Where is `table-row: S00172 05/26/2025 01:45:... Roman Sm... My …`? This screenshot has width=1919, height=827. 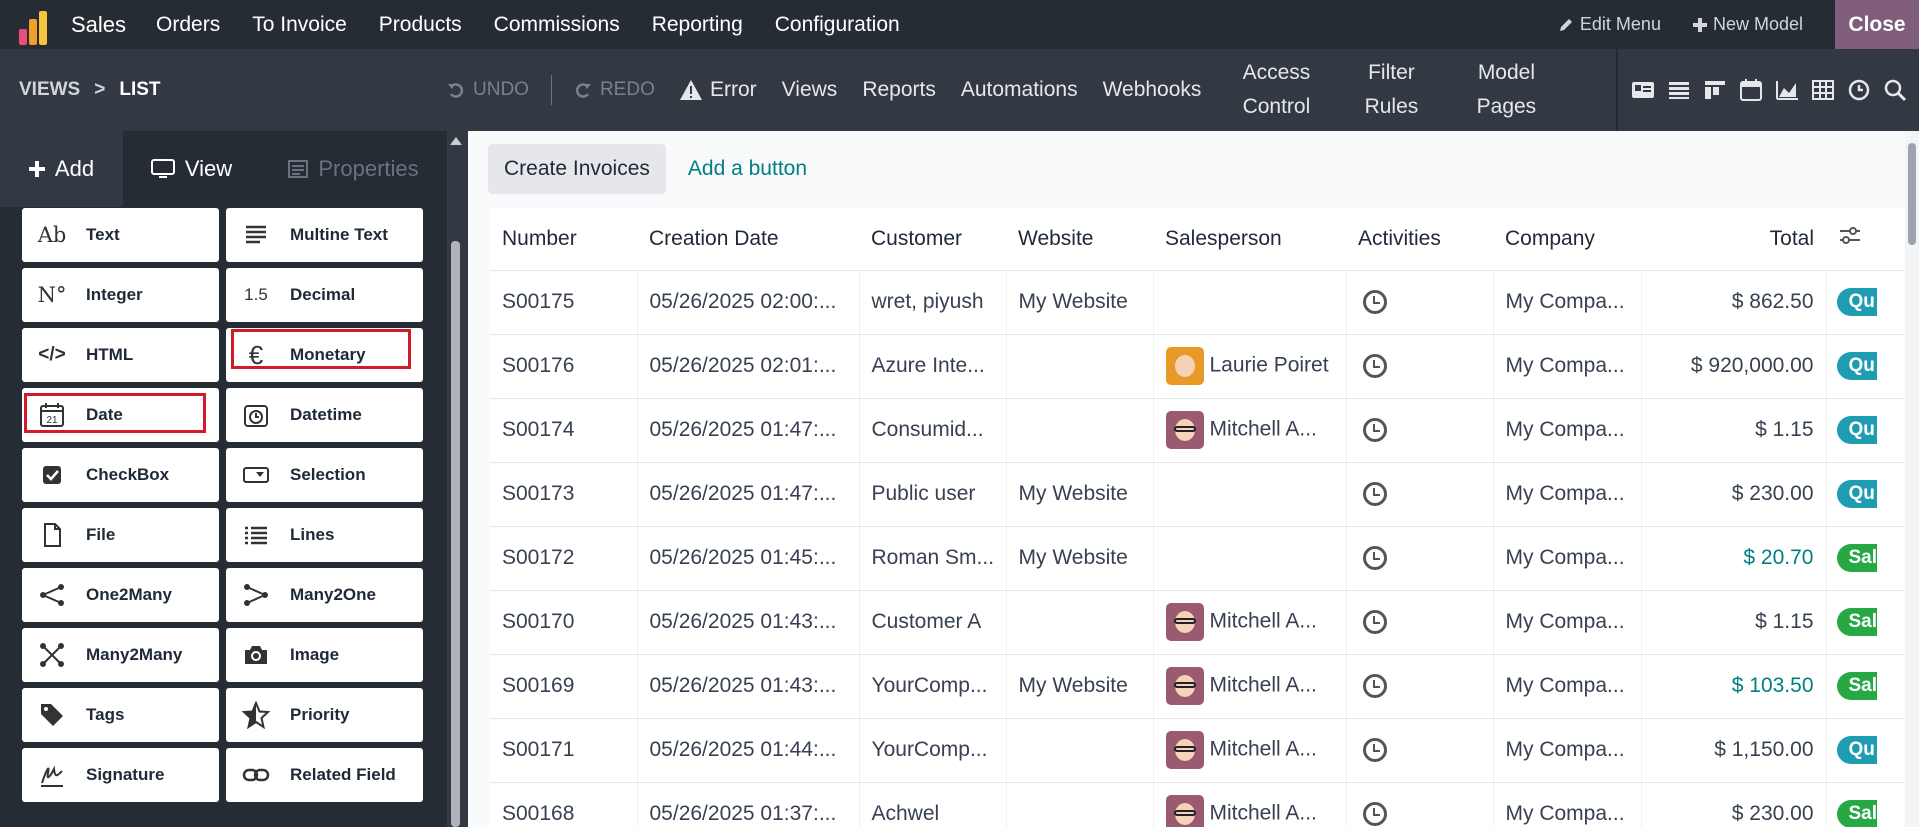
table-row: S00172 05/26/2025 01:45:... Roman Sm... My … is located at coordinates (1197, 558).